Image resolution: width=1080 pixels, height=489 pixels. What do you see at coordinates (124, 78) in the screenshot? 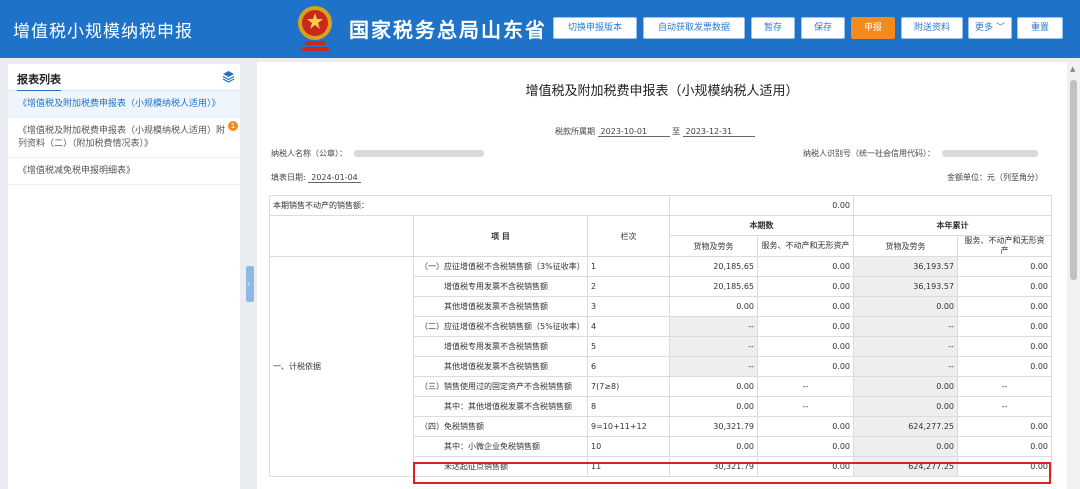
I see `sidebar-header: 报表列表` at bounding box center [124, 78].